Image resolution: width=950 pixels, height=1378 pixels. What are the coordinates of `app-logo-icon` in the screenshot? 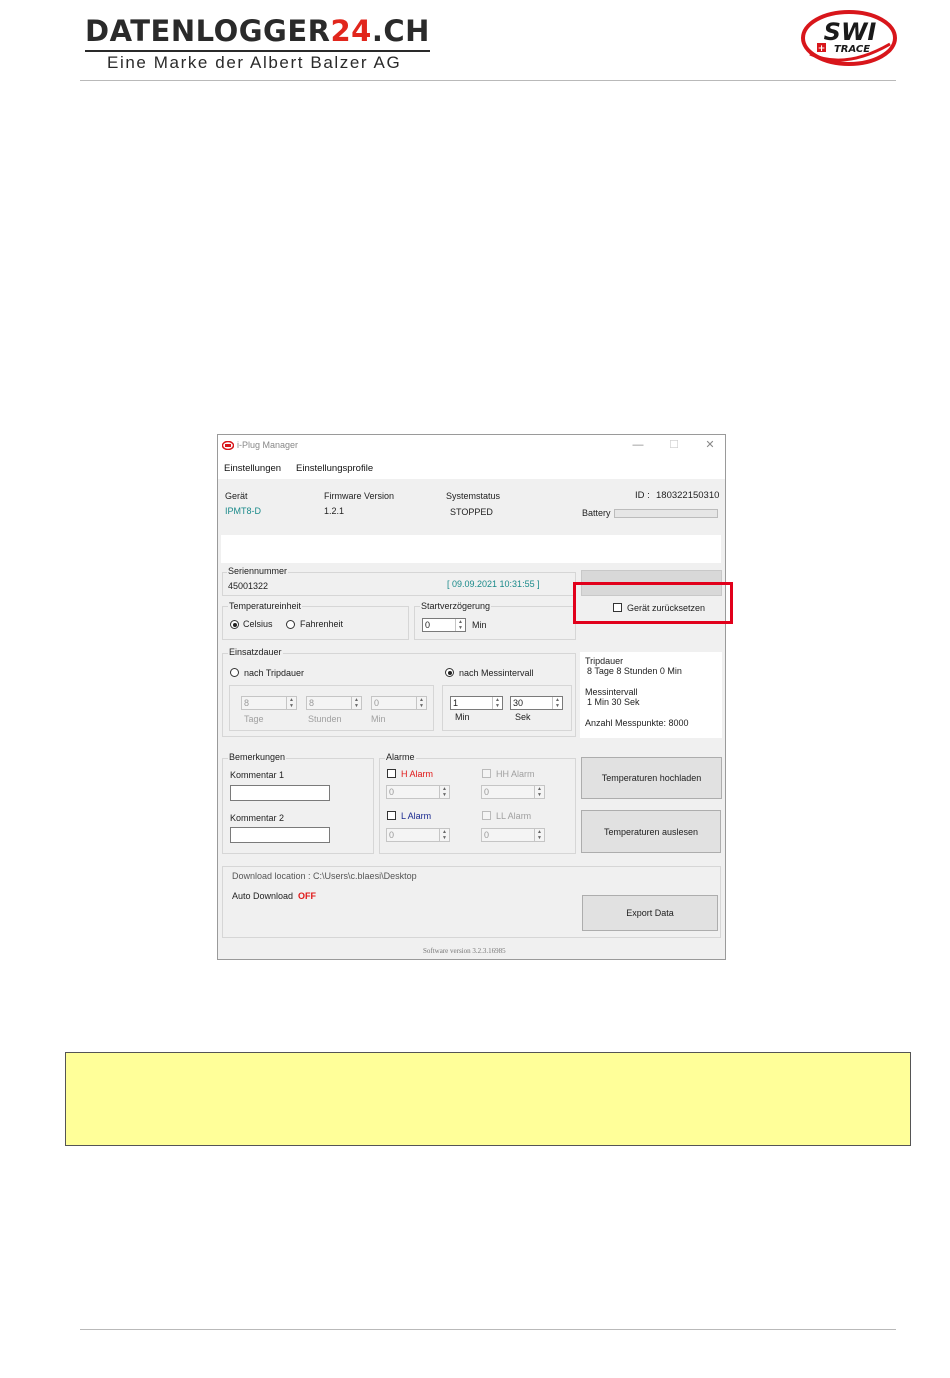 It's located at (228, 445).